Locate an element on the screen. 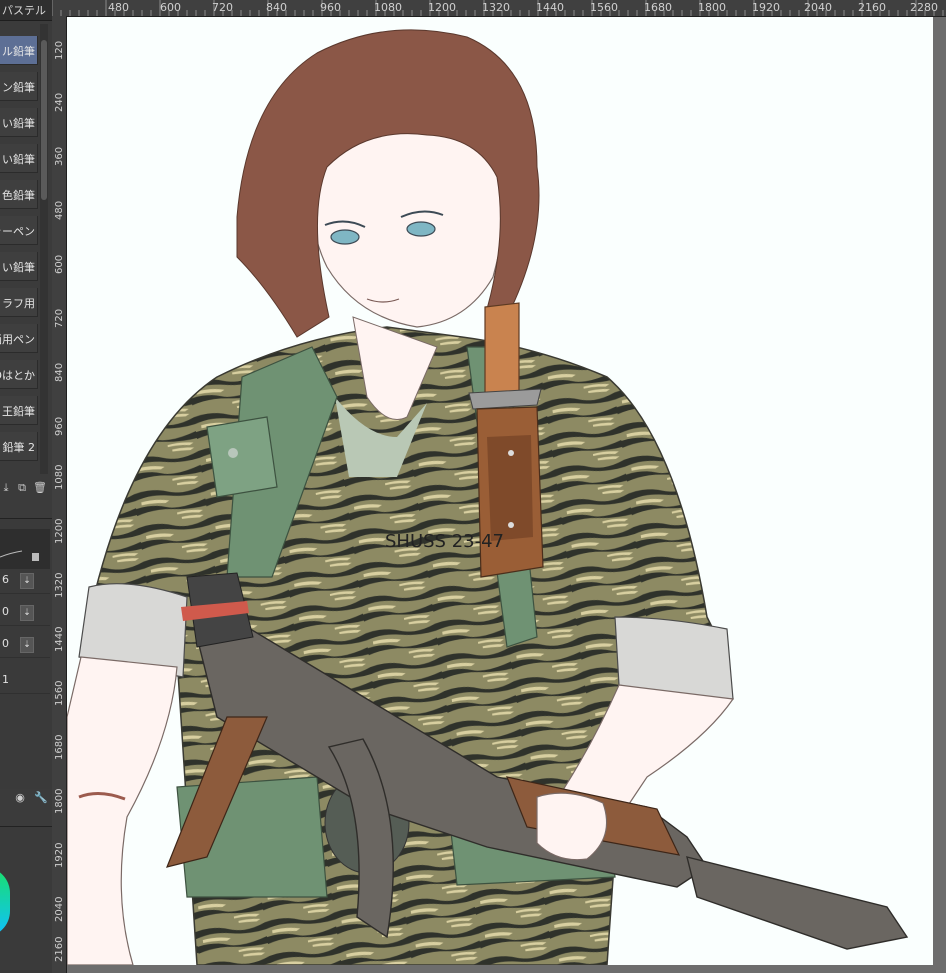 Image resolution: width=946 pixels, height=973 pixels. brush-size-dropdown: ⇣ is located at coordinates (27, 581).